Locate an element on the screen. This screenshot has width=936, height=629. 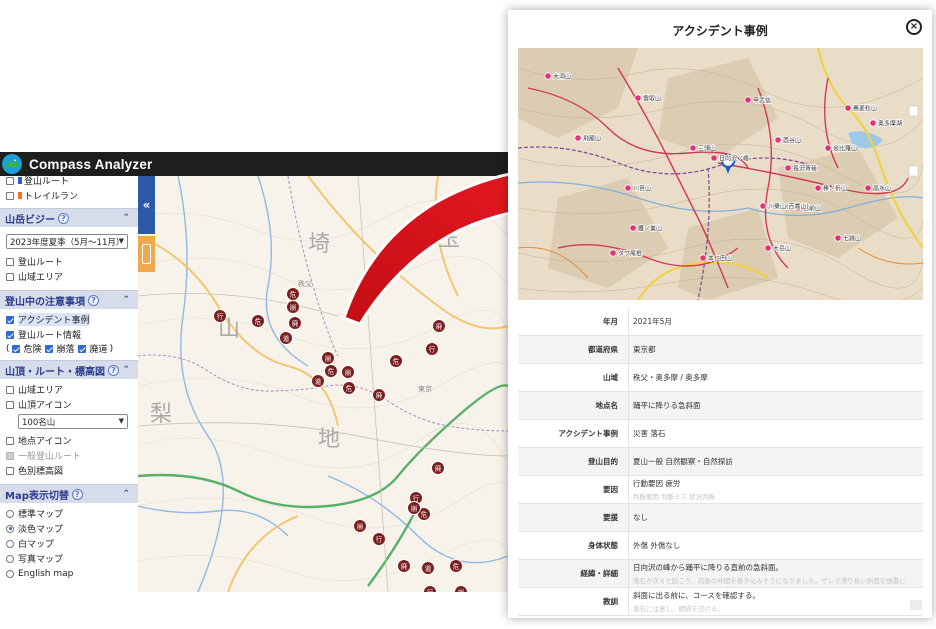
detail-value-cell: 踊平に降りる急斜面 is located at coordinates (775, 405).